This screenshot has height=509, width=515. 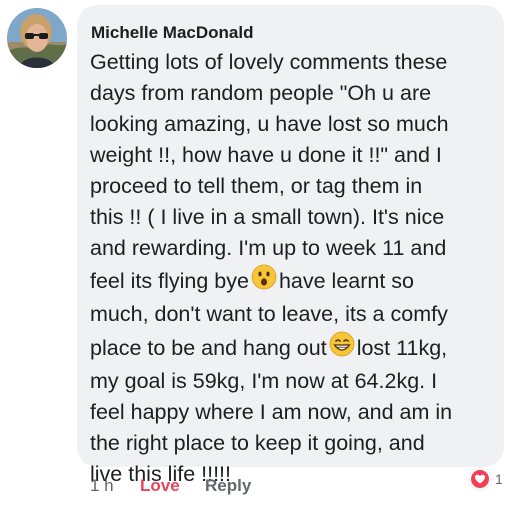 I want to click on comment-line: feel happy where I am now, and am in, so click(x=271, y=412).